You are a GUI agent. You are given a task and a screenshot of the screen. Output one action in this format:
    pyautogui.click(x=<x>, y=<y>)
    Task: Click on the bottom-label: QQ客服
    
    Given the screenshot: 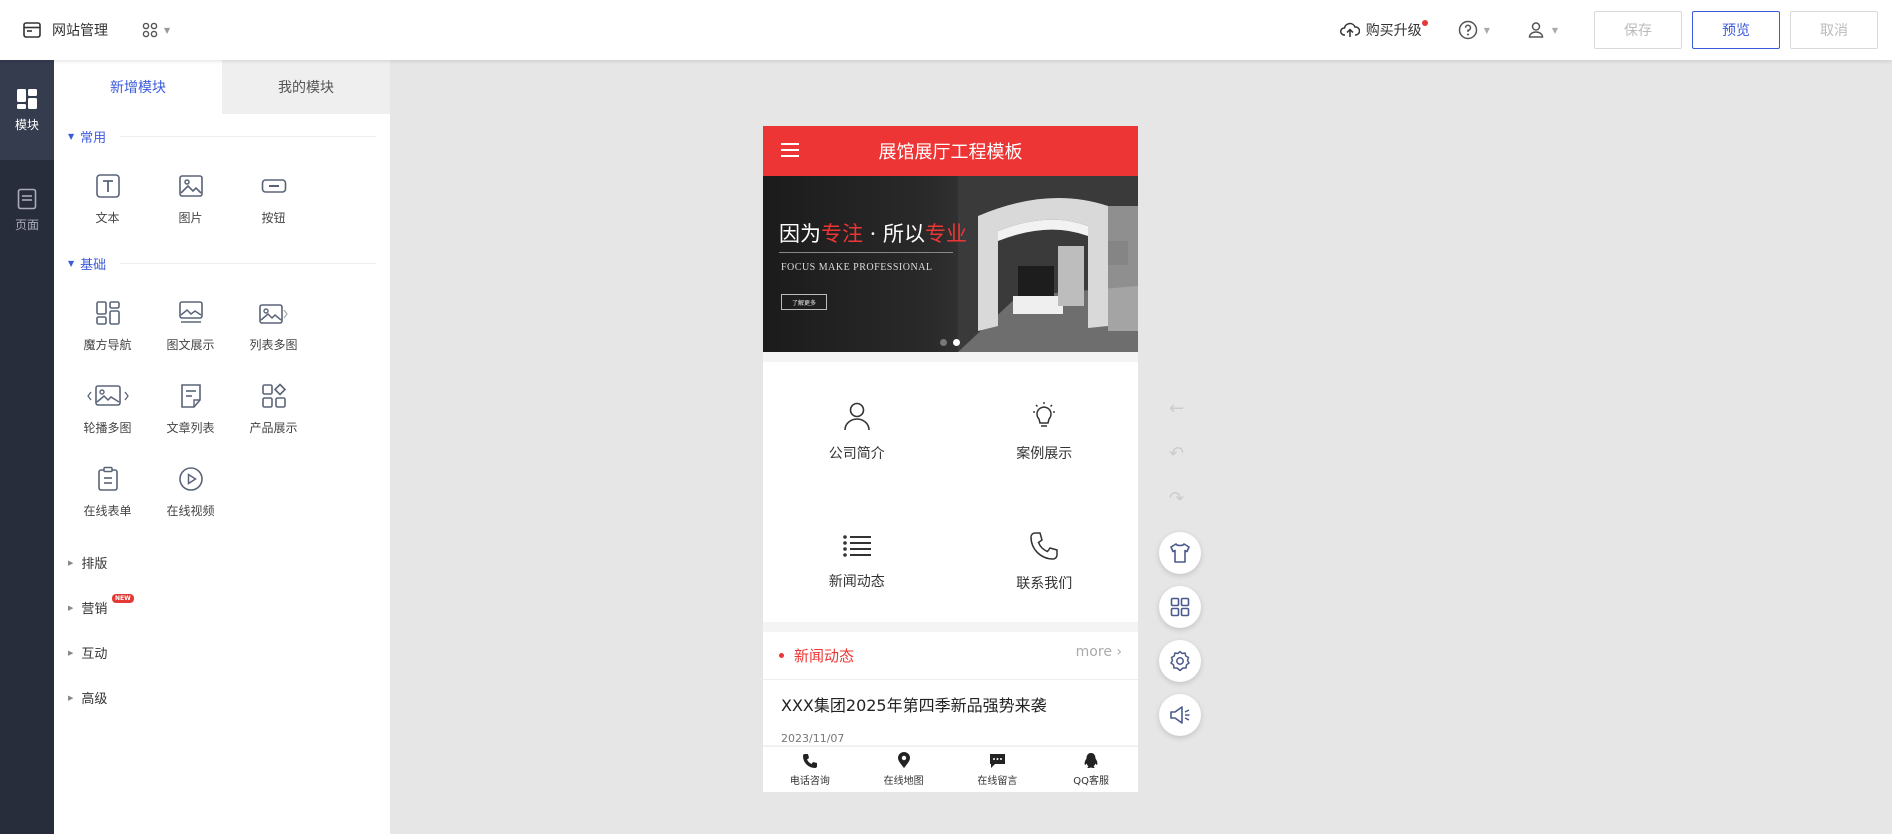 What is the action you would take?
    pyautogui.click(x=1091, y=781)
    